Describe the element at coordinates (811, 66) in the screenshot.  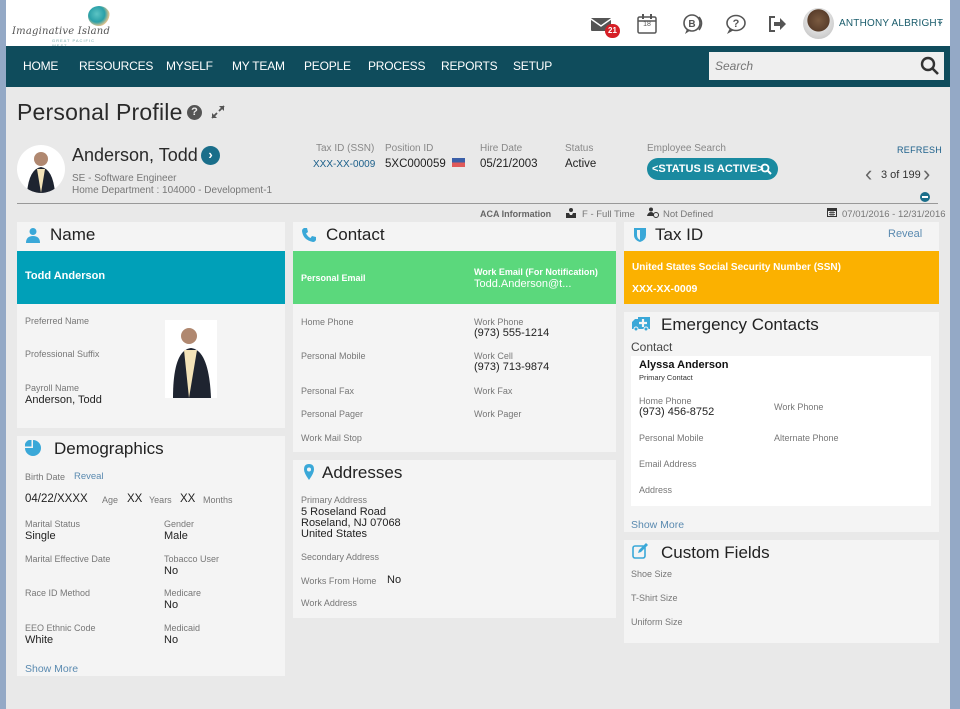
I see `search-input` at that location.